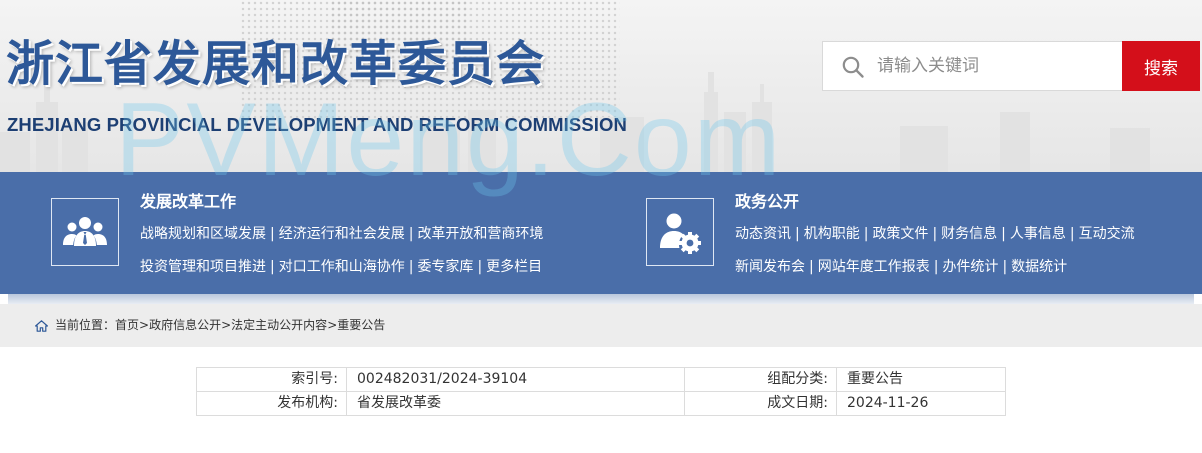 The image size is (1202, 453). Describe the element at coordinates (271, 379) in the screenshot. I see `info-label: 索引号:` at that location.